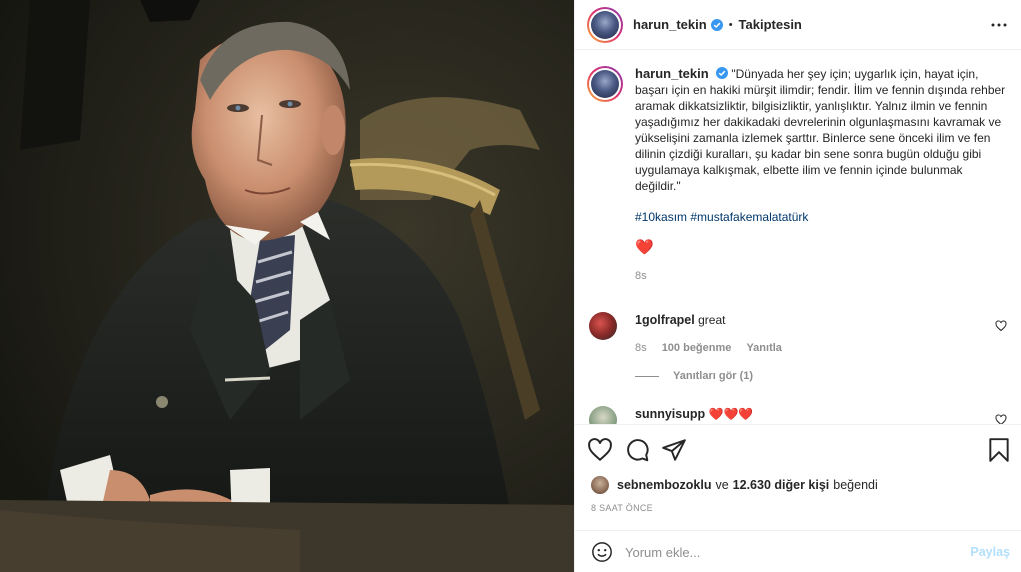 Image resolution: width=1021 pixels, height=572 pixels. Describe the element at coordinates (605, 84) in the screenshot. I see `caption-author-avatar` at that location.